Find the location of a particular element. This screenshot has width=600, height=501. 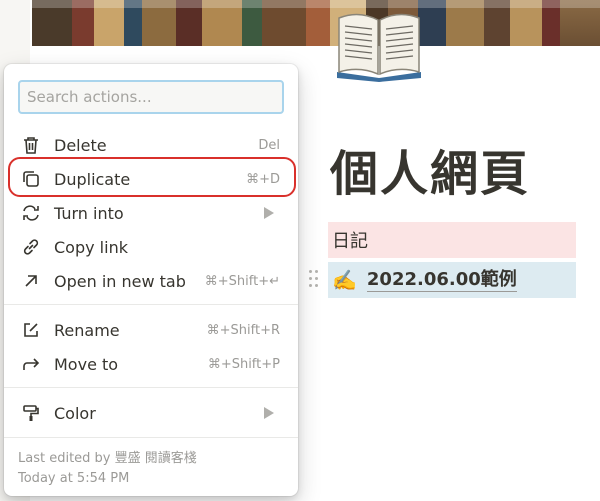

menu-item-color: Color is located at coordinates (151, 413).